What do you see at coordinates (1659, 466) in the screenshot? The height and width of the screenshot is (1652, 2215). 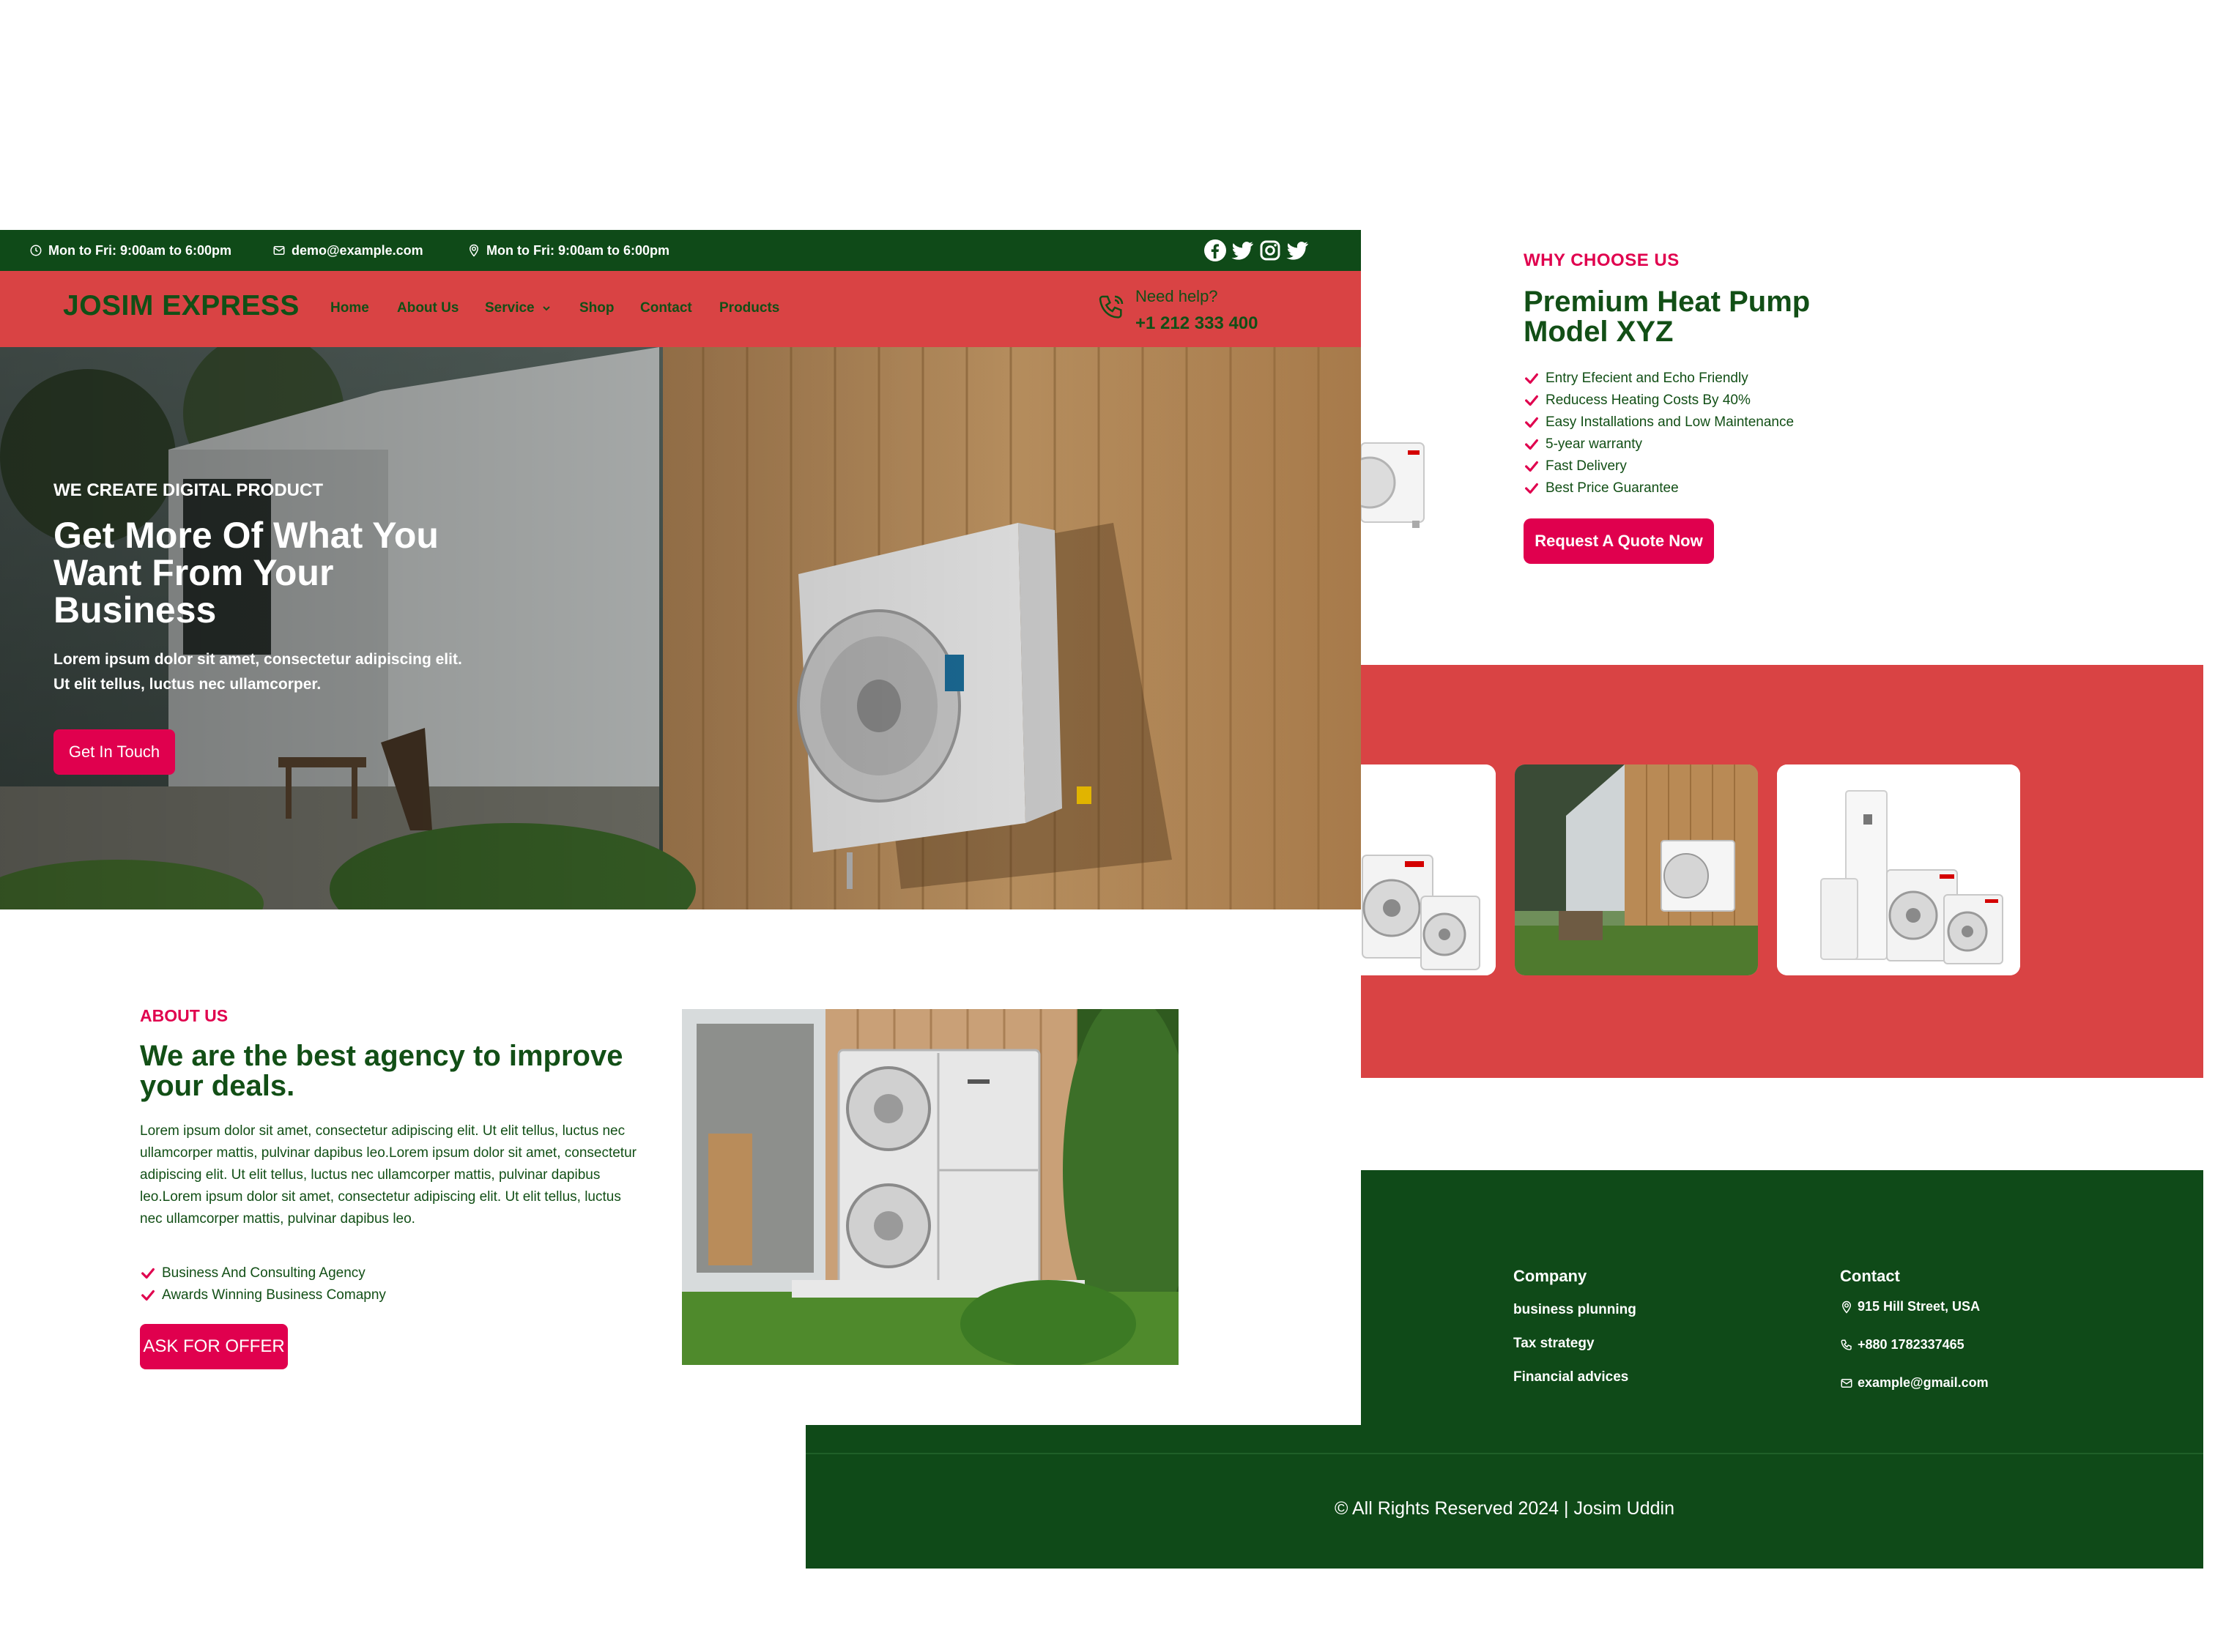 I see `list-item: Fast Delivery` at bounding box center [1659, 466].